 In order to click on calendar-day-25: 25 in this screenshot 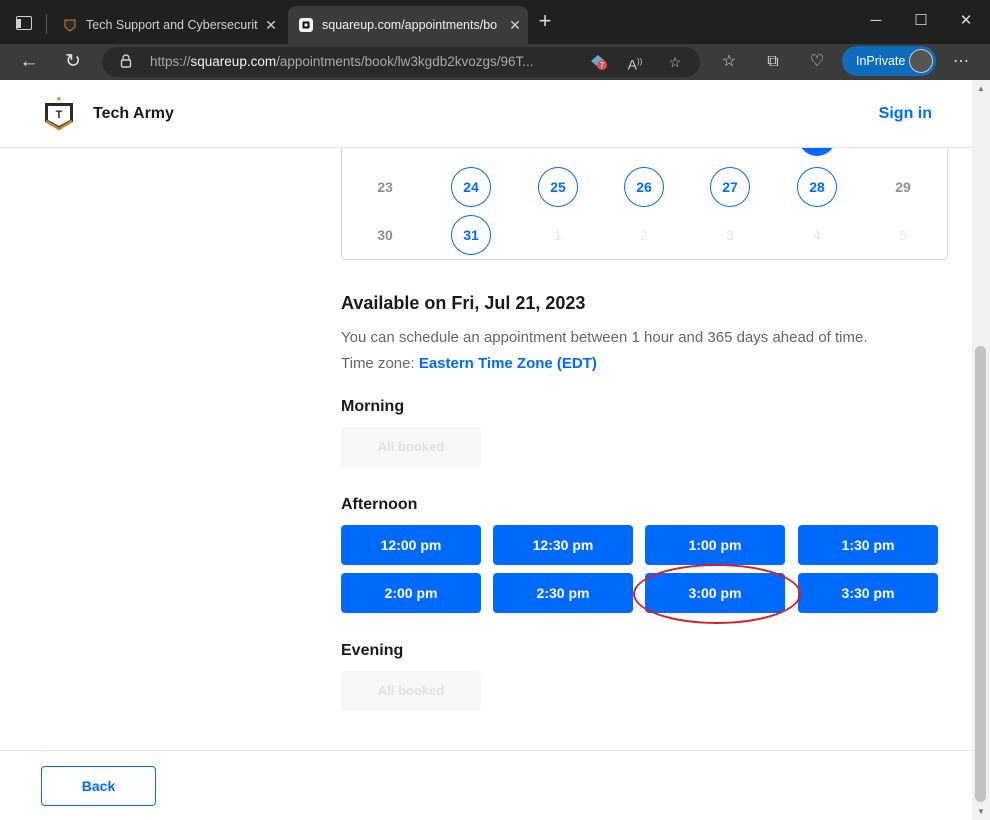, I will do `click(558, 187)`.